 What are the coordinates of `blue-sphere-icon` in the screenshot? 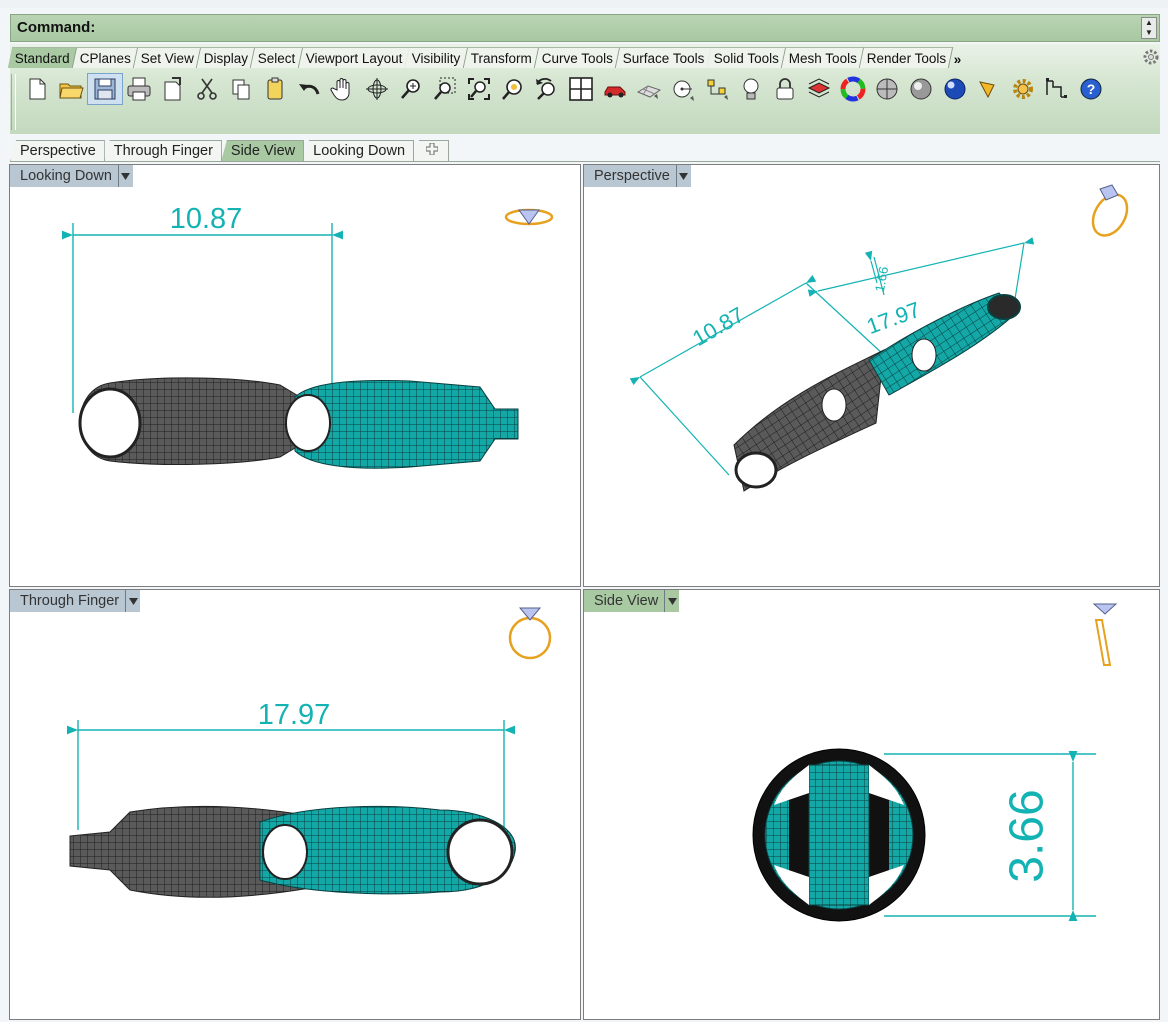 It's located at (955, 89).